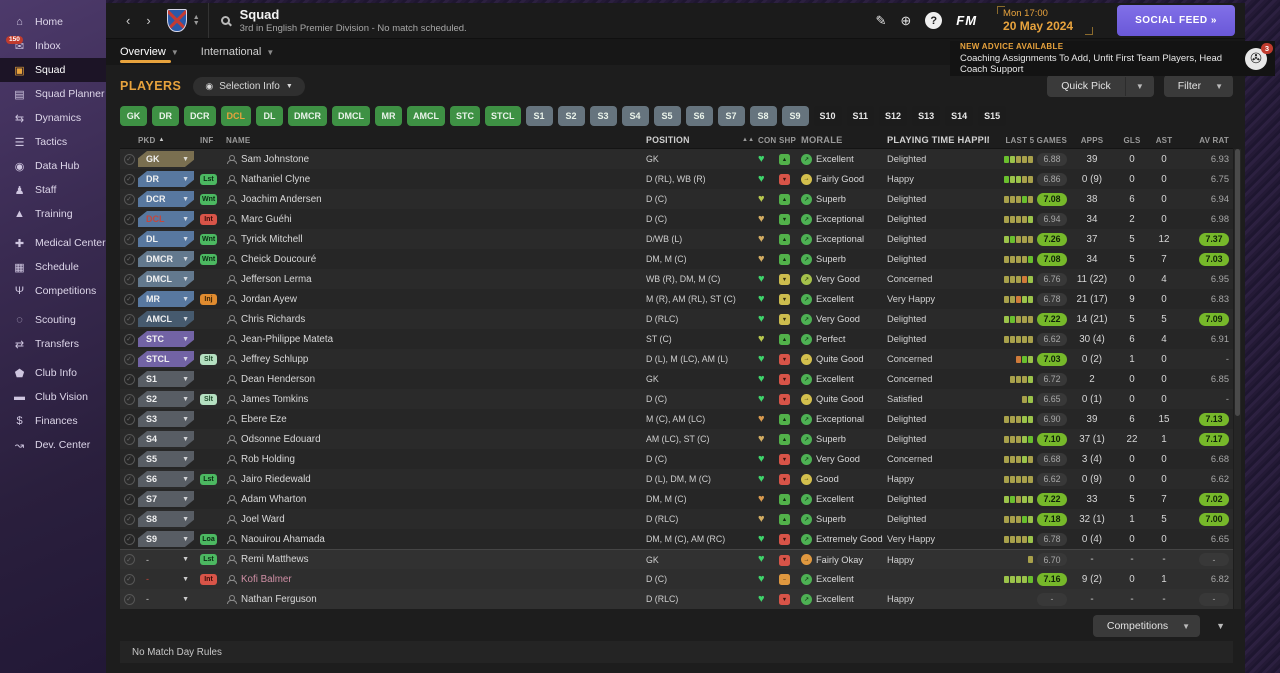 The image size is (1280, 673). What do you see at coordinates (307, 116) in the screenshot?
I see `position-filter-dmcr: DMCR` at bounding box center [307, 116].